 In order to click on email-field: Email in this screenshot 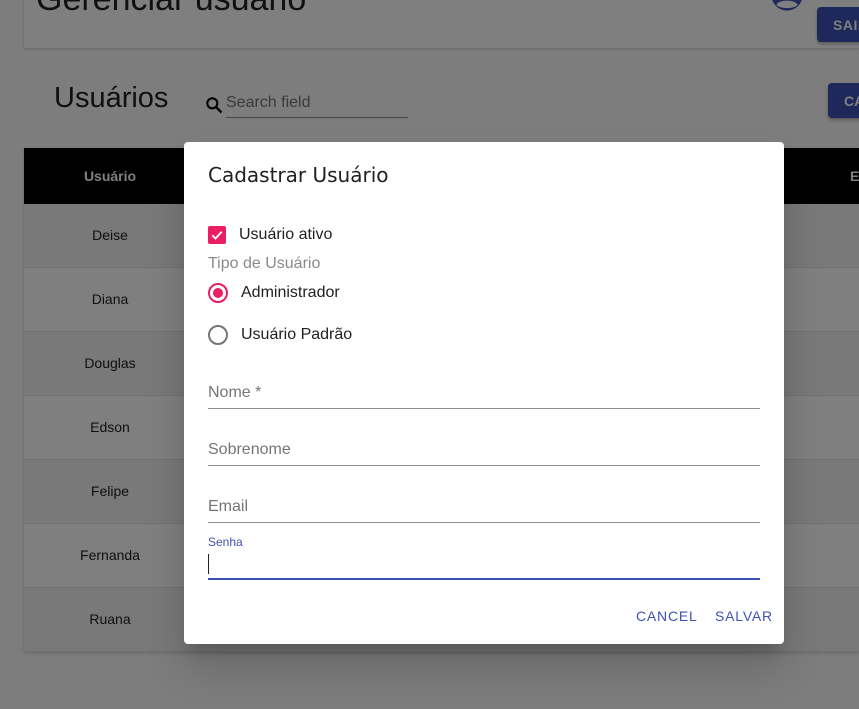, I will do `click(484, 508)`.